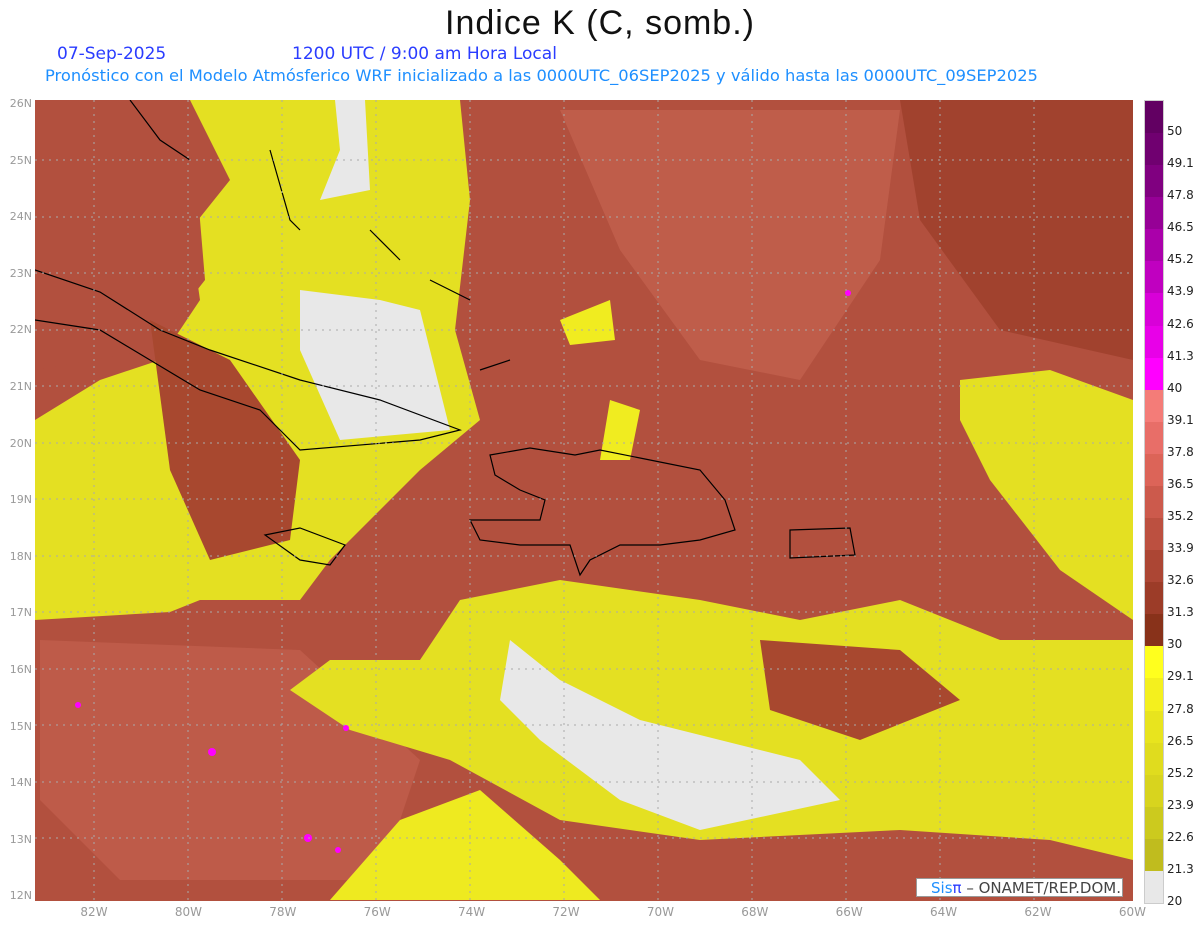 The width and height of the screenshot is (1200, 927). Describe the element at coordinates (472, 912) in the screenshot. I see `lon-tick-label: 74W` at that location.